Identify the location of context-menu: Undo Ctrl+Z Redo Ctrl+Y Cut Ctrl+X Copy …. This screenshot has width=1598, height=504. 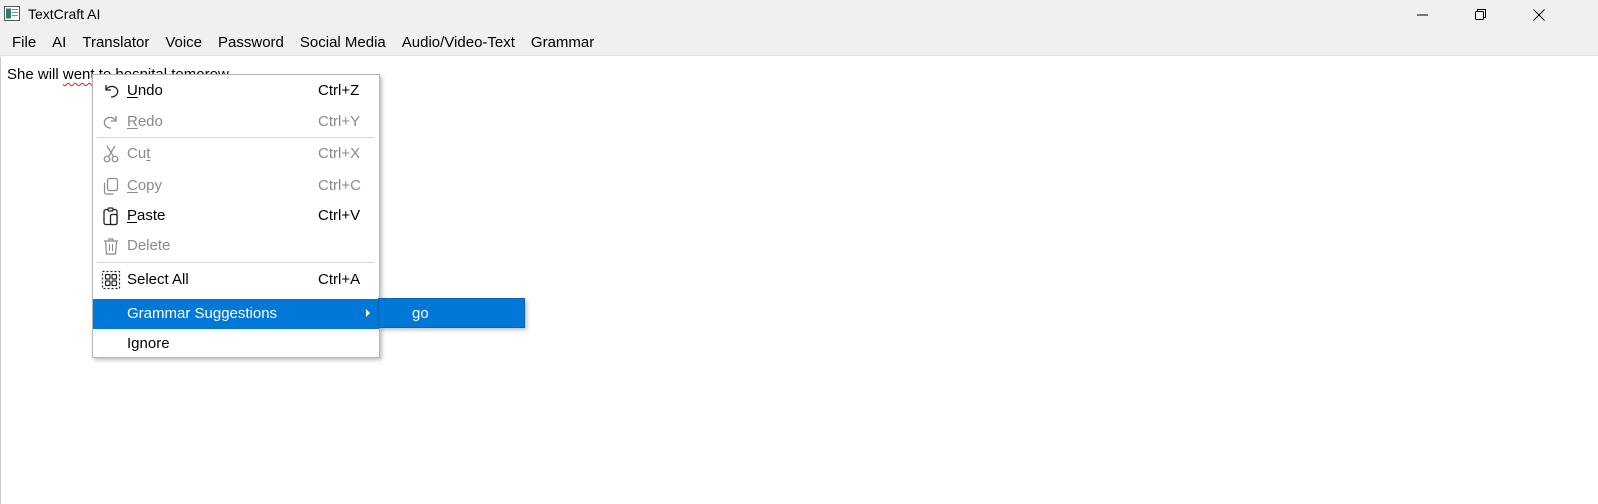
(236, 216).